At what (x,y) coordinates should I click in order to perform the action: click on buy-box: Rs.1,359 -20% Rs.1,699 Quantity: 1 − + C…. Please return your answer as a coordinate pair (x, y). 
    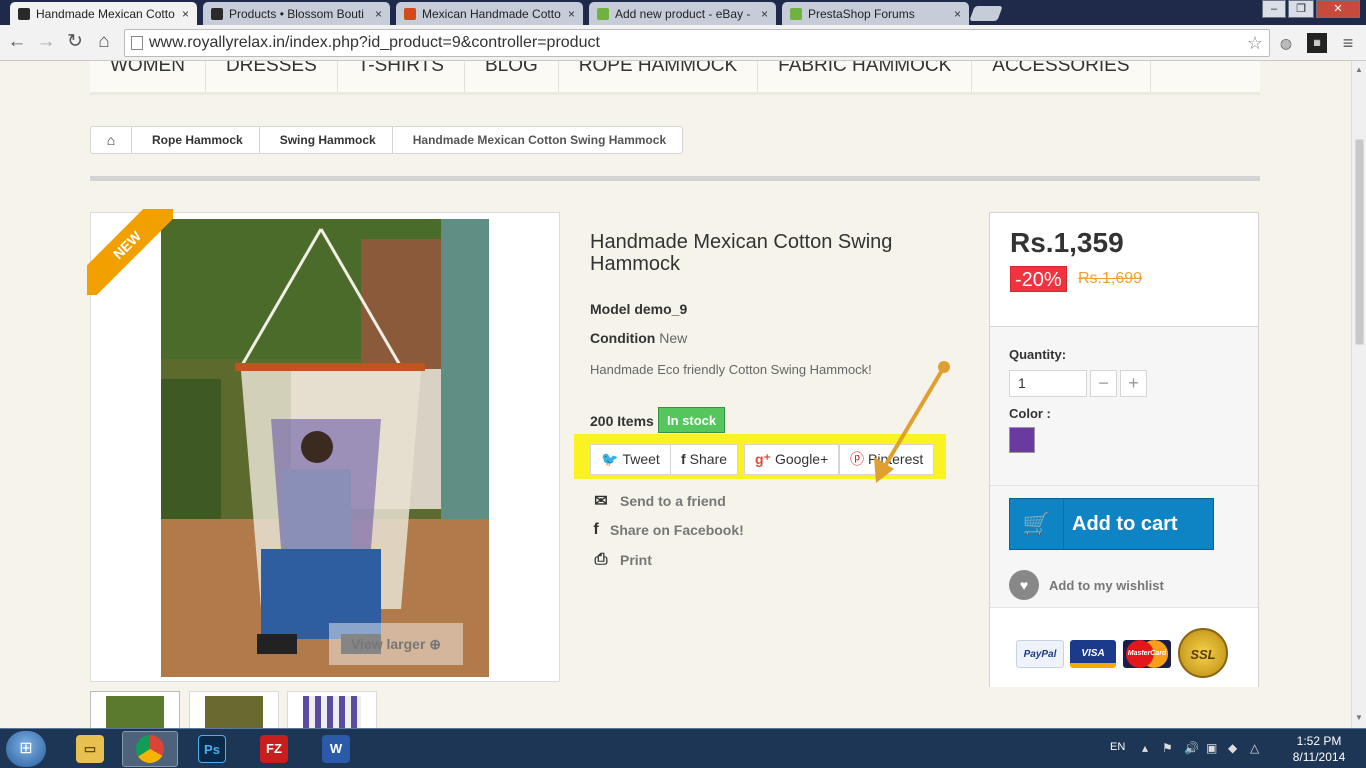
    Looking at the image, I should click on (1124, 449).